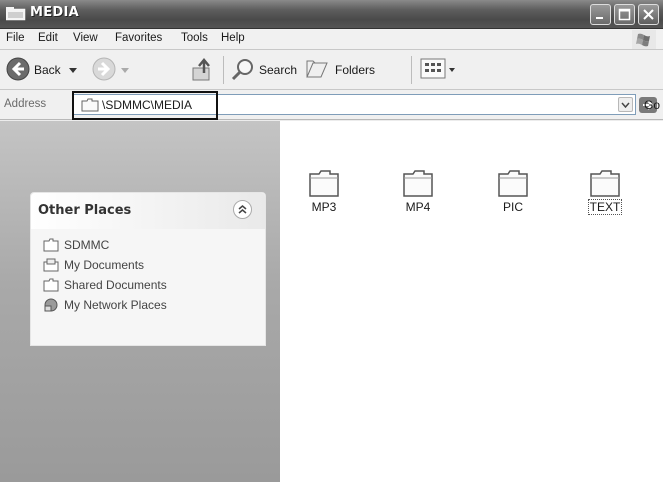 This screenshot has width=663, height=482. I want to click on up-folder-button, so click(204, 70).